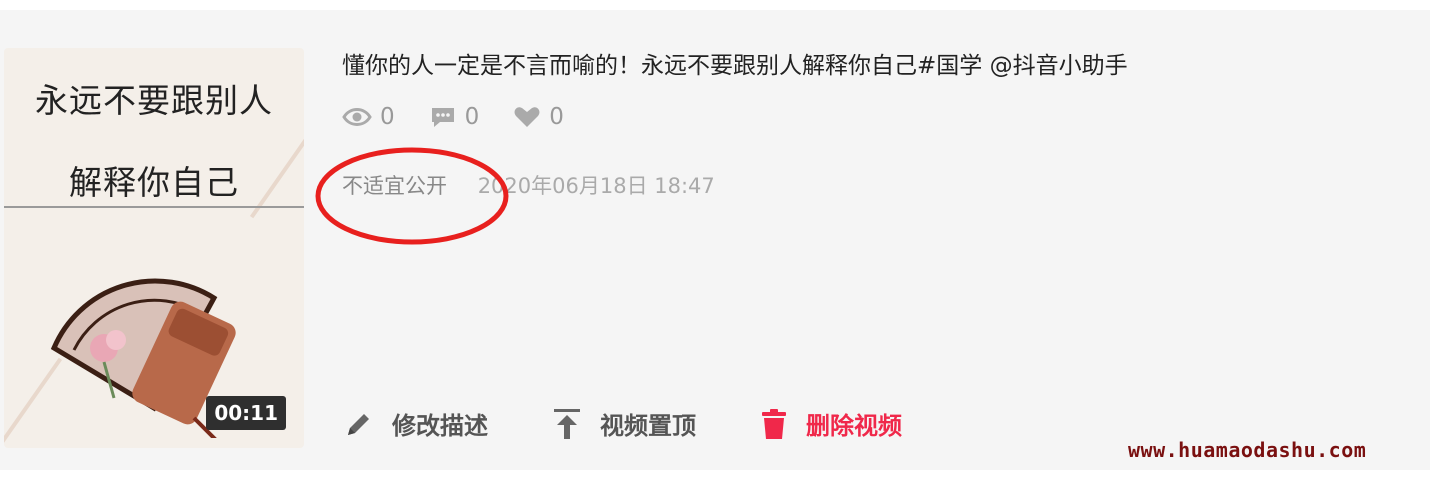  Describe the element at coordinates (154, 182) in the screenshot. I see `thumbnail-caption-line2: 解释你自己` at that location.